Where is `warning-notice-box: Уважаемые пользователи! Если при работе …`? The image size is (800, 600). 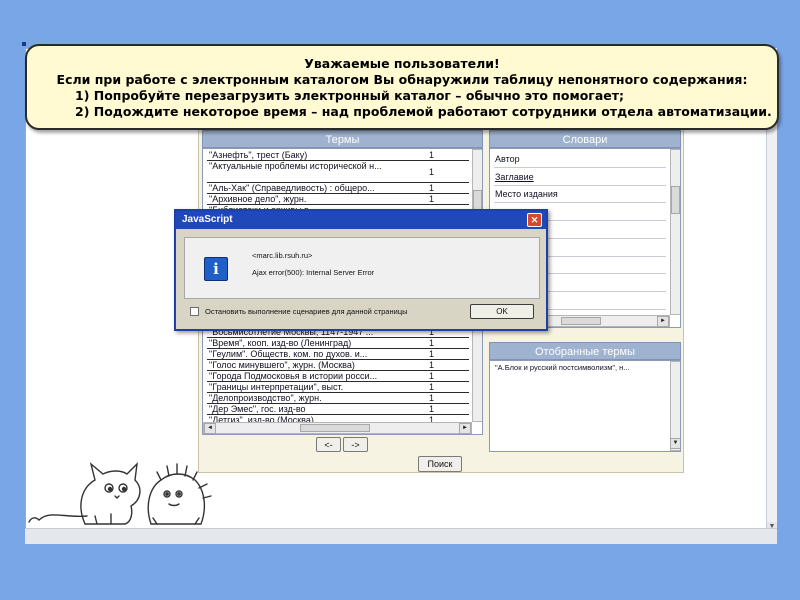
warning-notice-box: Уважаемые пользователи! Если при работе … is located at coordinates (402, 87).